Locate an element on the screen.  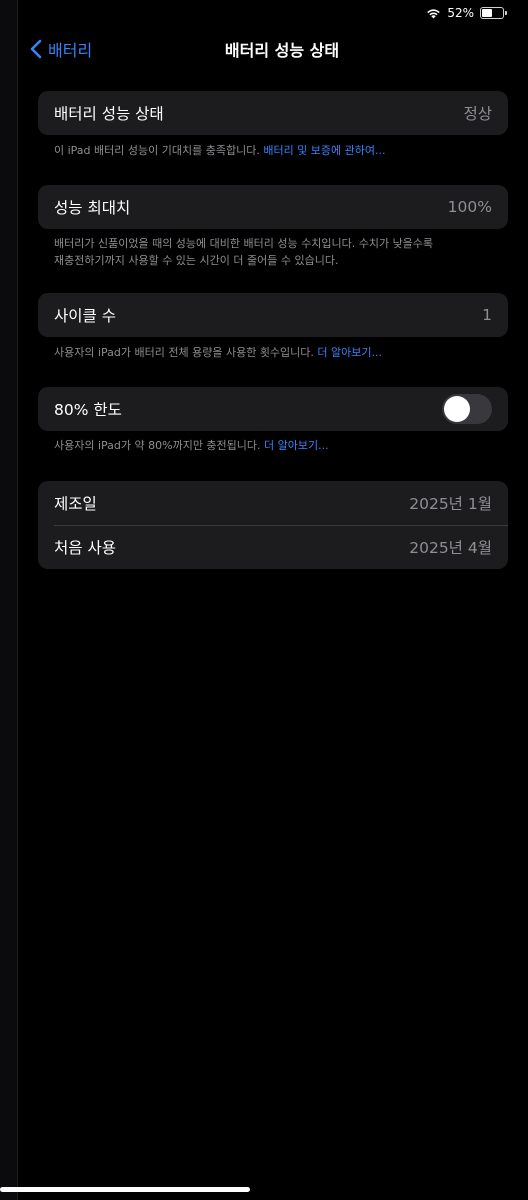
limit-80-label: 80% 한도 is located at coordinates (88, 410).